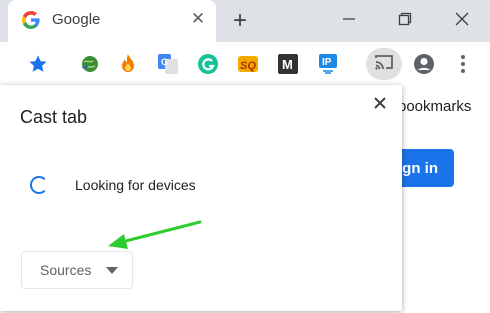 Image resolution: width=490 pixels, height=313 pixels. Describe the element at coordinates (54, 117) in the screenshot. I see `dialog-title: Cast tab` at that location.